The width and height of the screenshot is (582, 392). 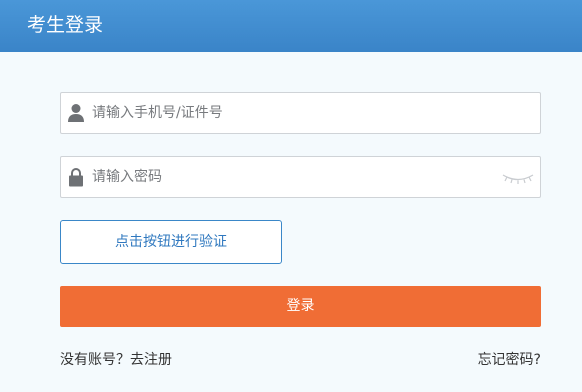 I want to click on lock-icon, so click(x=76, y=177).